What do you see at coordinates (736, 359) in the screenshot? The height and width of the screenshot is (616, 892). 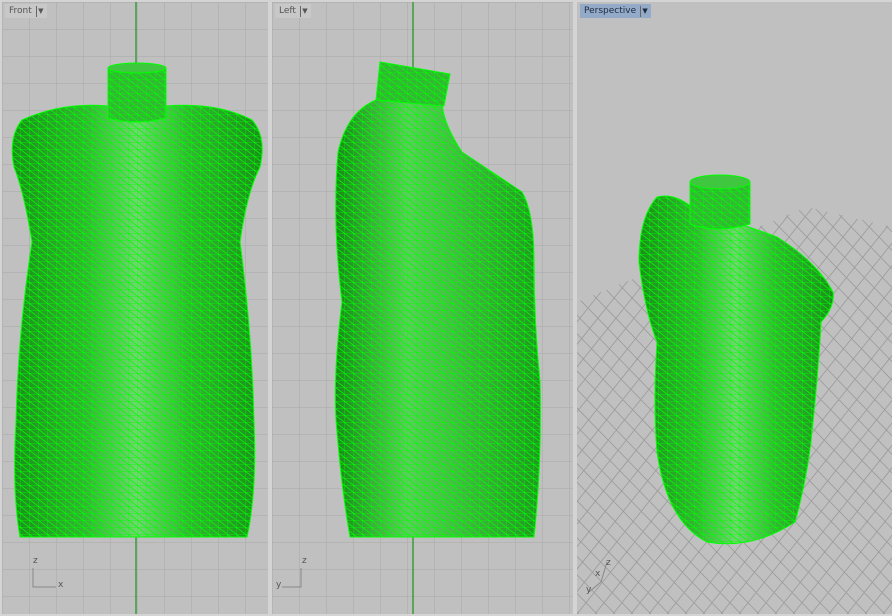 I see `torso-model-perspective` at bounding box center [736, 359].